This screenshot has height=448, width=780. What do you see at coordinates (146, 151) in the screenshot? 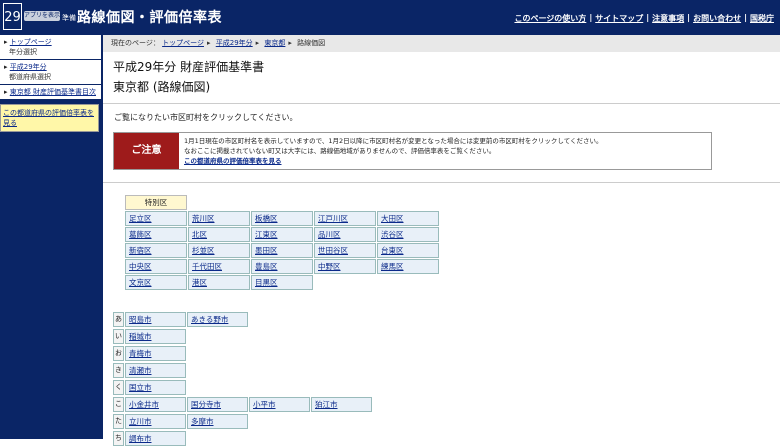
I see `notice-badge: ご注意` at bounding box center [146, 151].